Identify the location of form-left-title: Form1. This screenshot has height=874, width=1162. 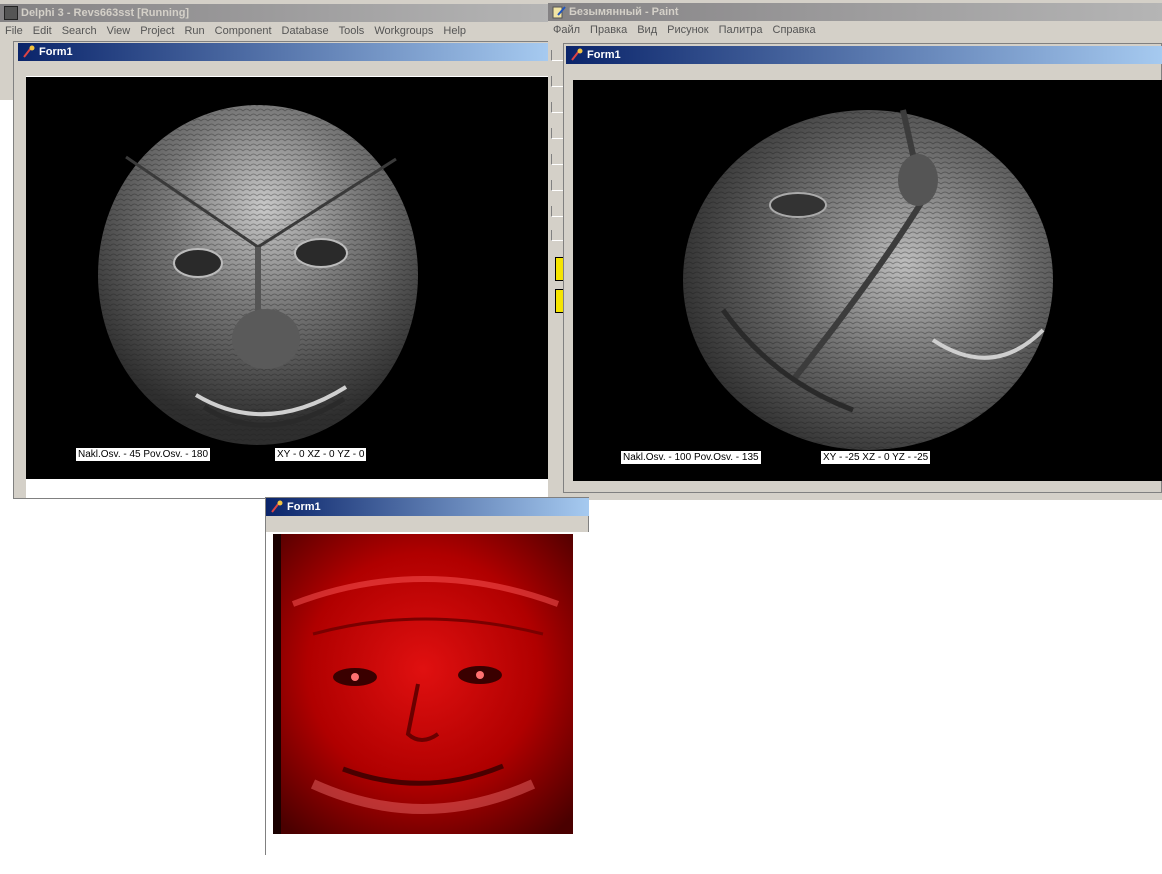
(56, 52).